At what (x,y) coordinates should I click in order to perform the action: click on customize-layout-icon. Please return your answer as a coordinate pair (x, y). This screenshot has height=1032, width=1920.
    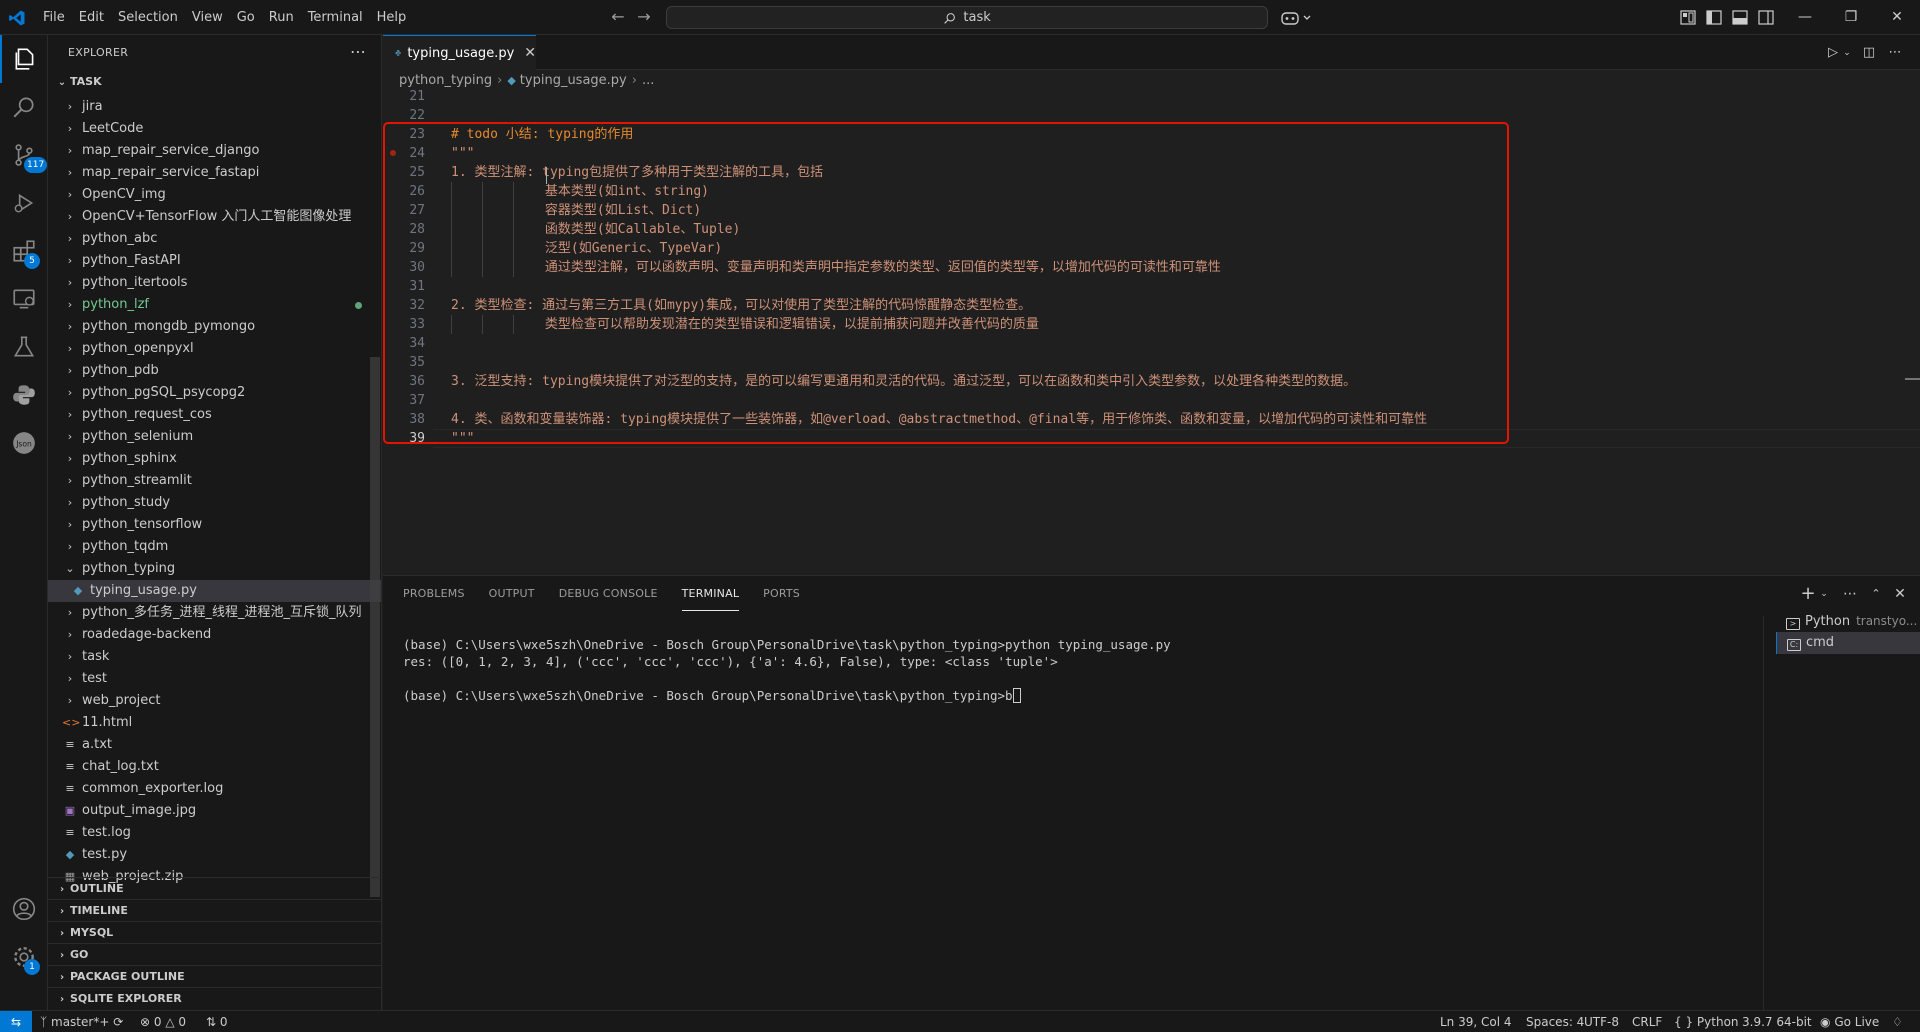
    Looking at the image, I should click on (1688, 17).